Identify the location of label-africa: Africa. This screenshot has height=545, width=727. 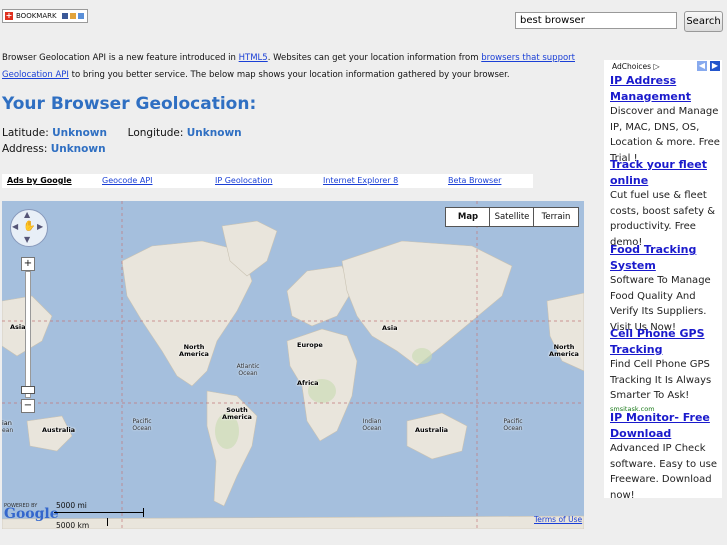
(308, 383).